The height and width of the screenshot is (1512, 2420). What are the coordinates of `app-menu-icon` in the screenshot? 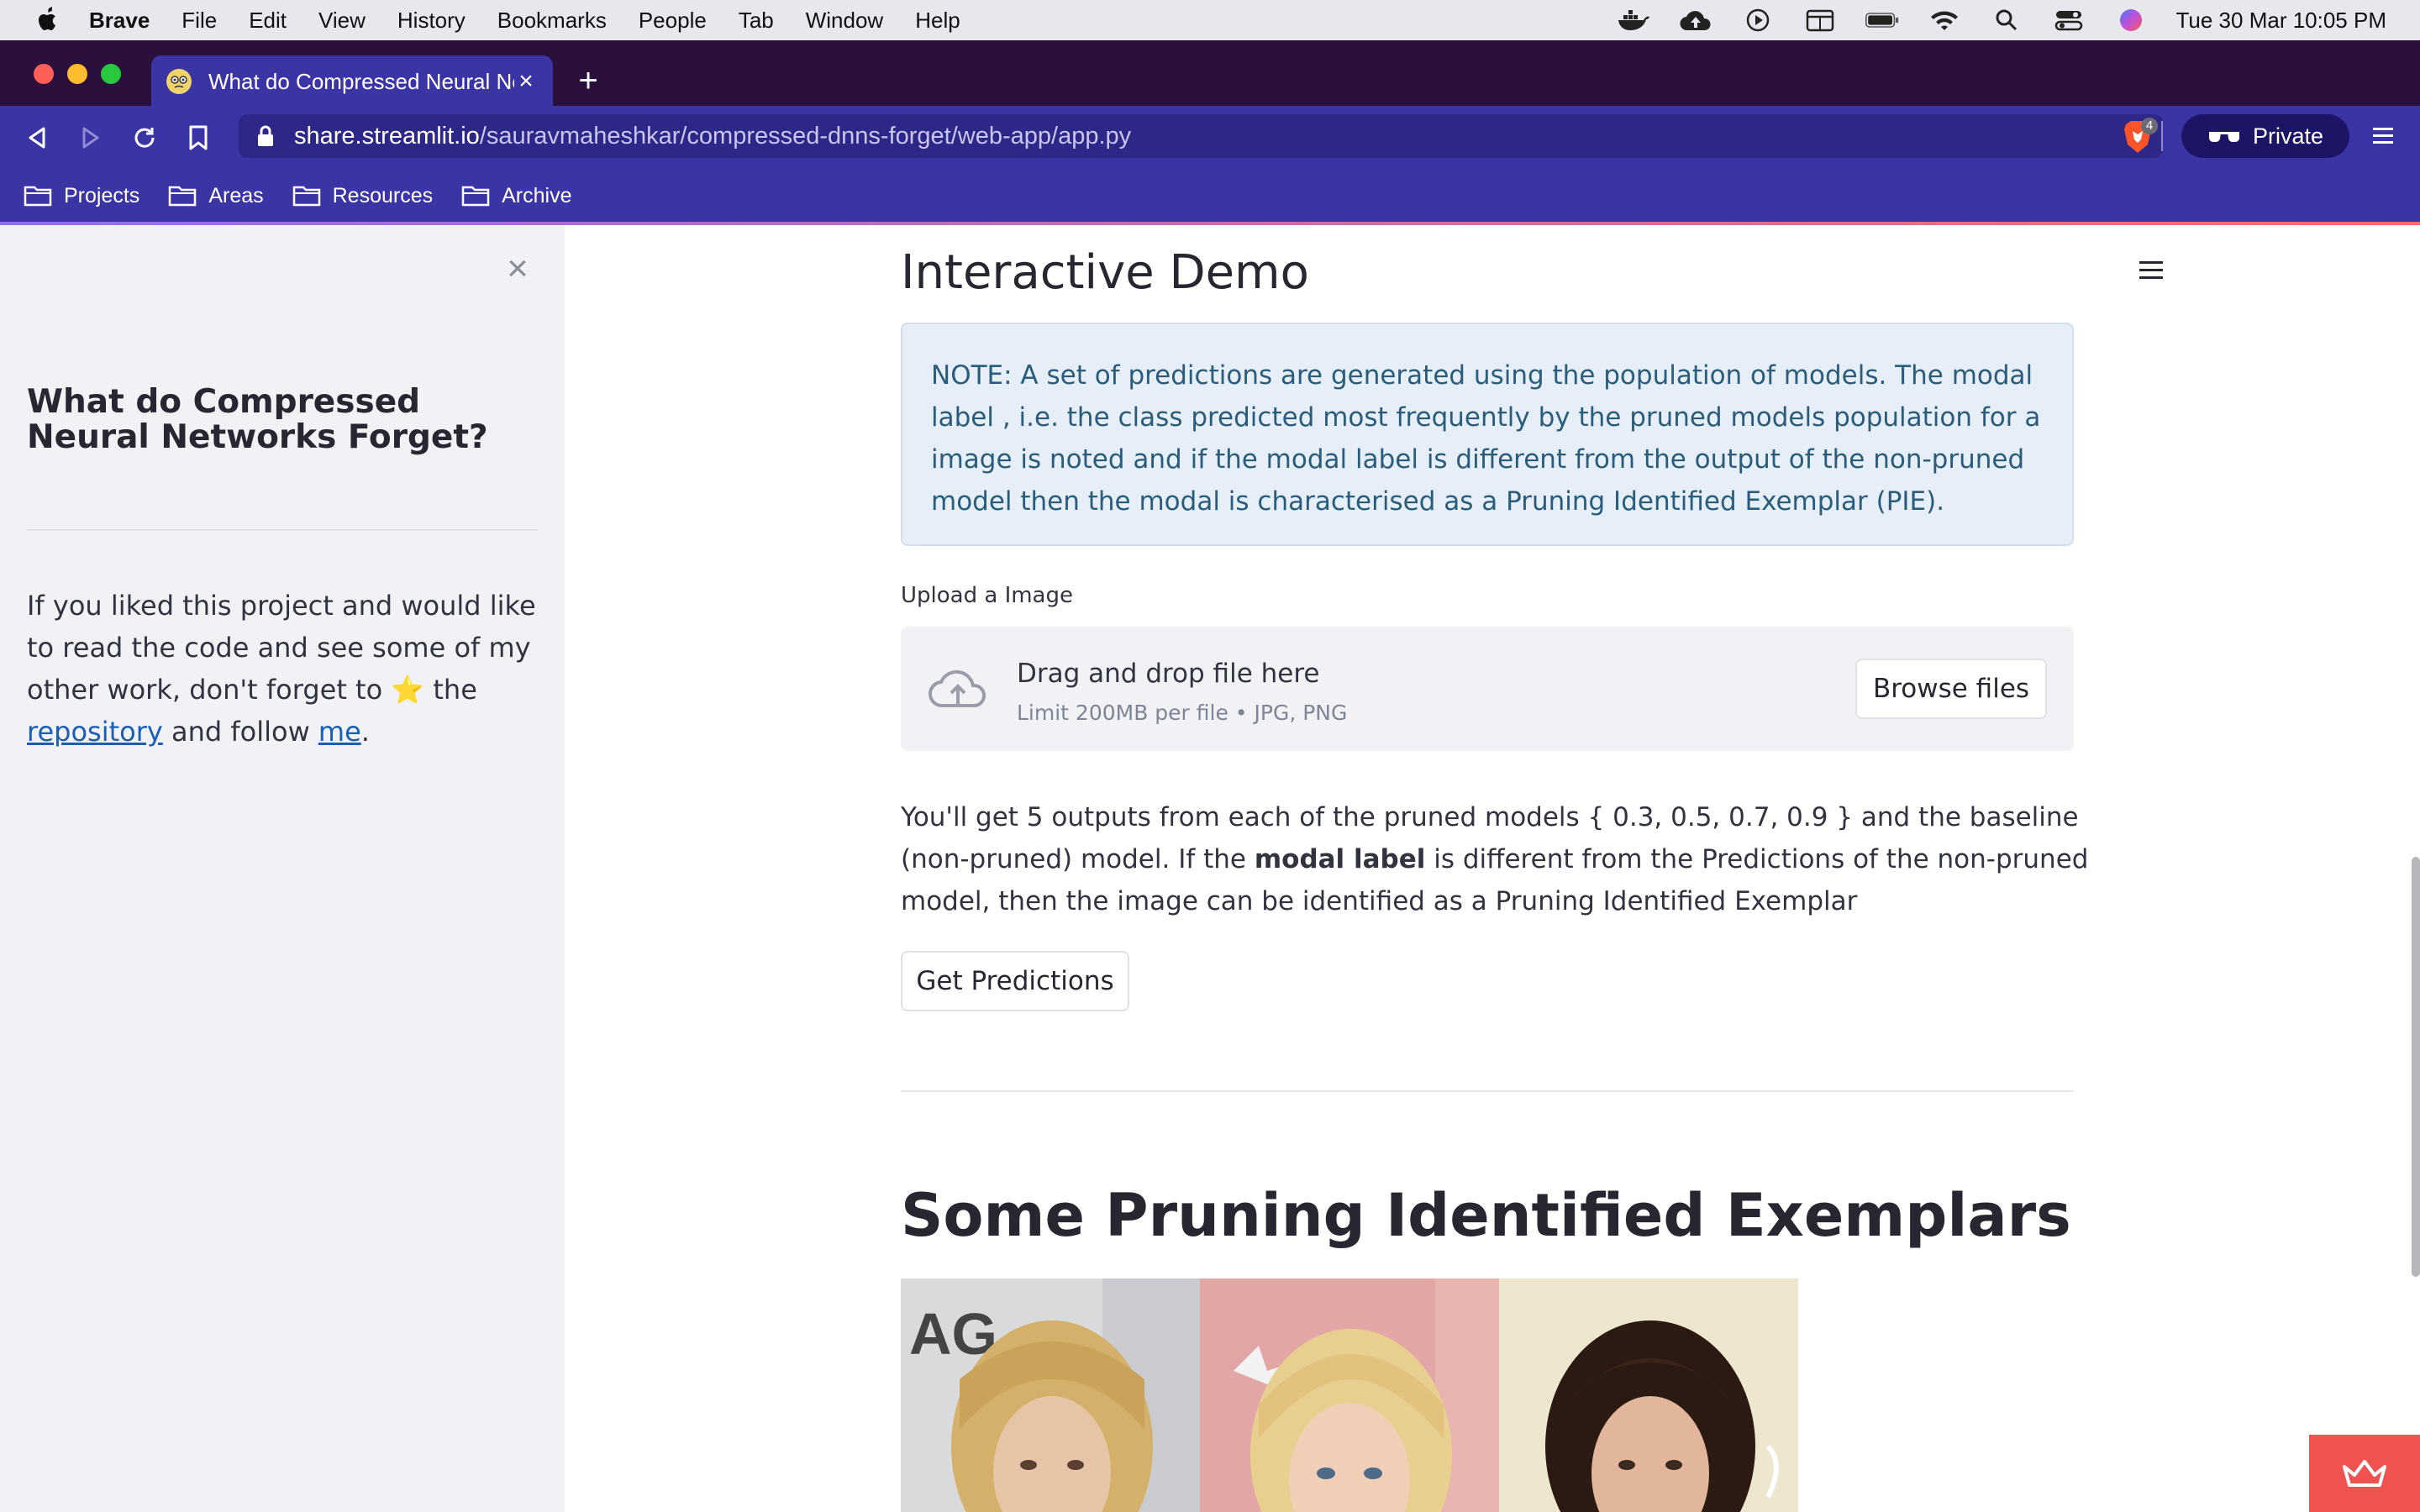 It's located at (2151, 270).